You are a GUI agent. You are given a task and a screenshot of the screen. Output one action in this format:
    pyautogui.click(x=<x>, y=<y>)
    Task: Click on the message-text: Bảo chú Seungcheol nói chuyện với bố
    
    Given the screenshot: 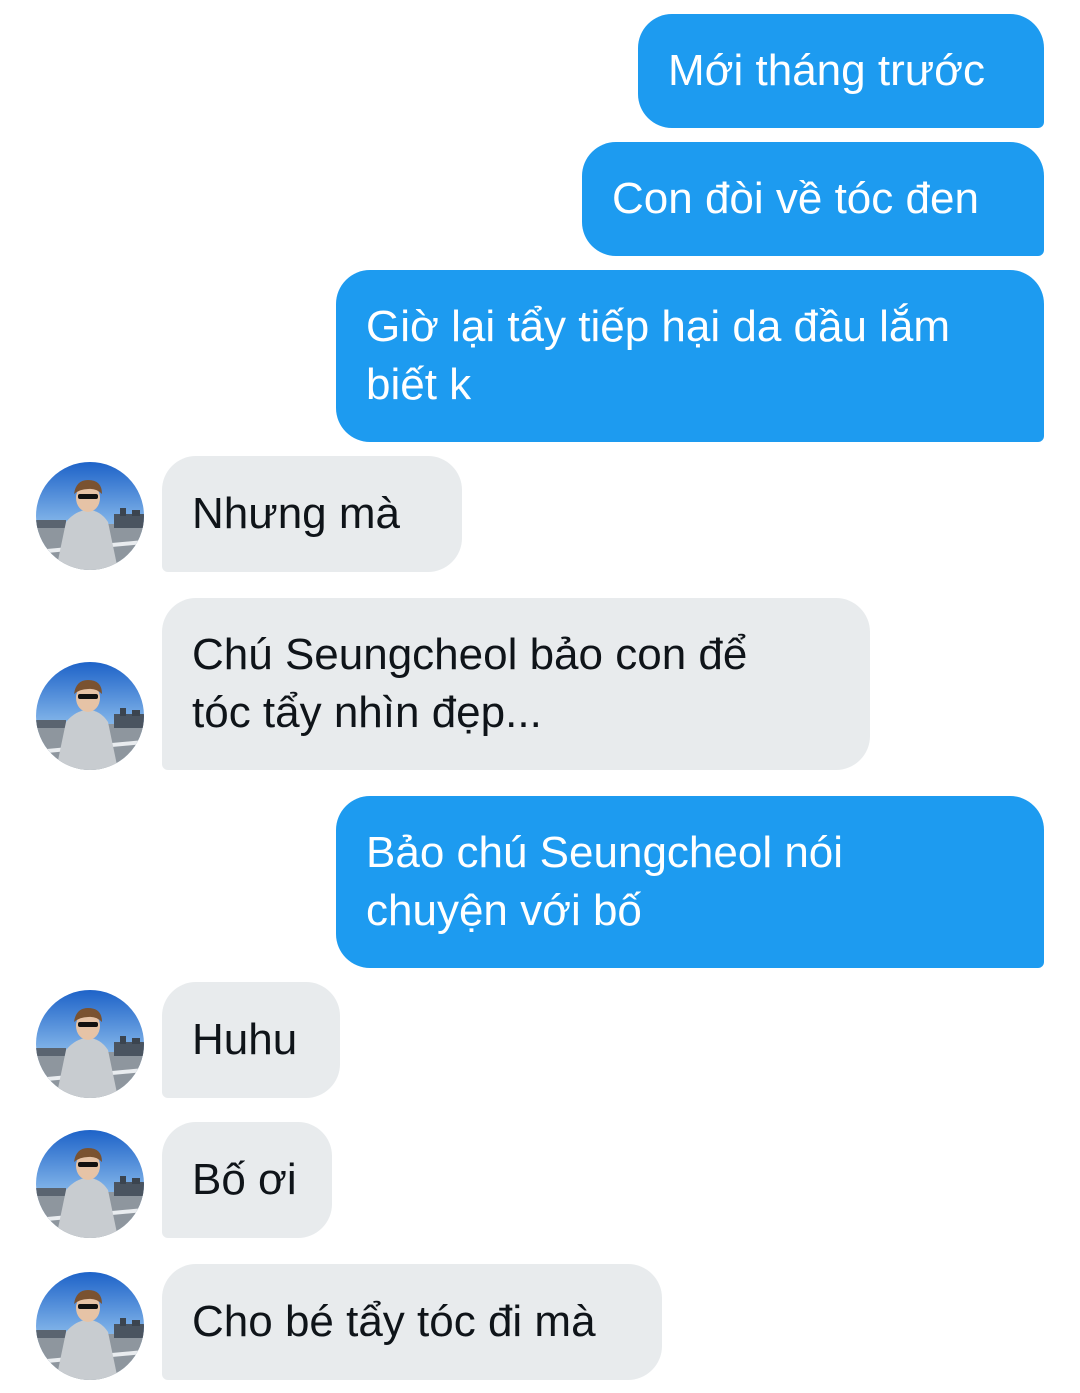 What is the action you would take?
    pyautogui.click(x=605, y=881)
    